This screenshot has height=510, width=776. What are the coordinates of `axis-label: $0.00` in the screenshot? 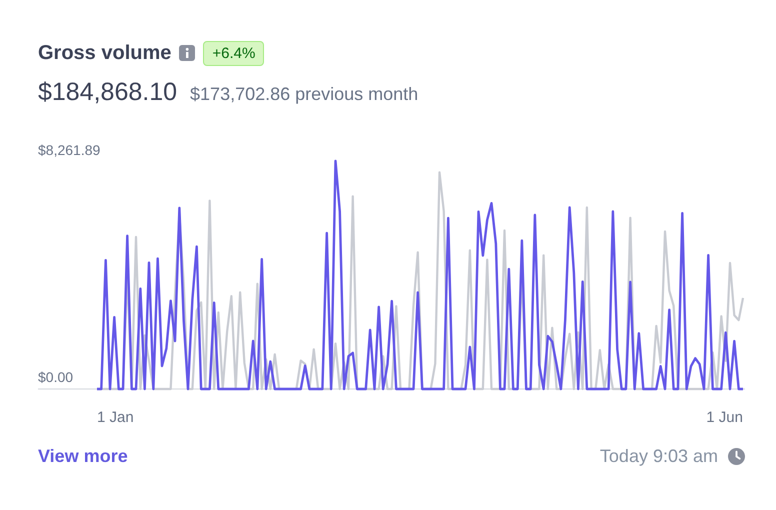 It's located at (56, 377).